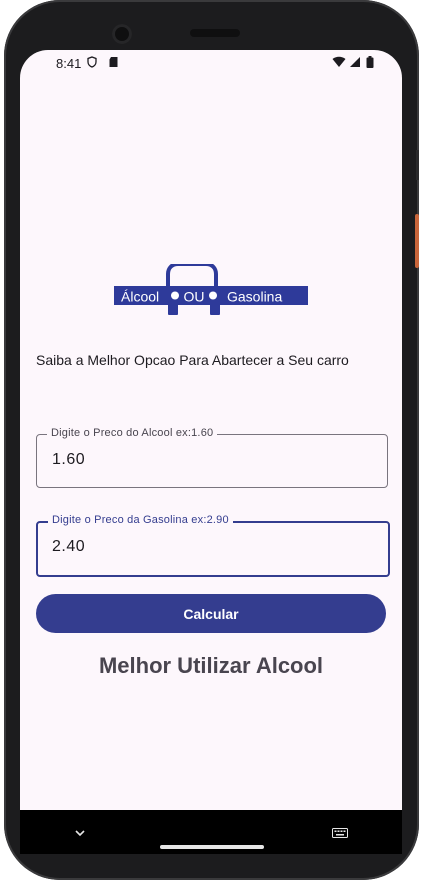 The width and height of the screenshot is (423, 882). I want to click on front-camera, so click(122, 34).